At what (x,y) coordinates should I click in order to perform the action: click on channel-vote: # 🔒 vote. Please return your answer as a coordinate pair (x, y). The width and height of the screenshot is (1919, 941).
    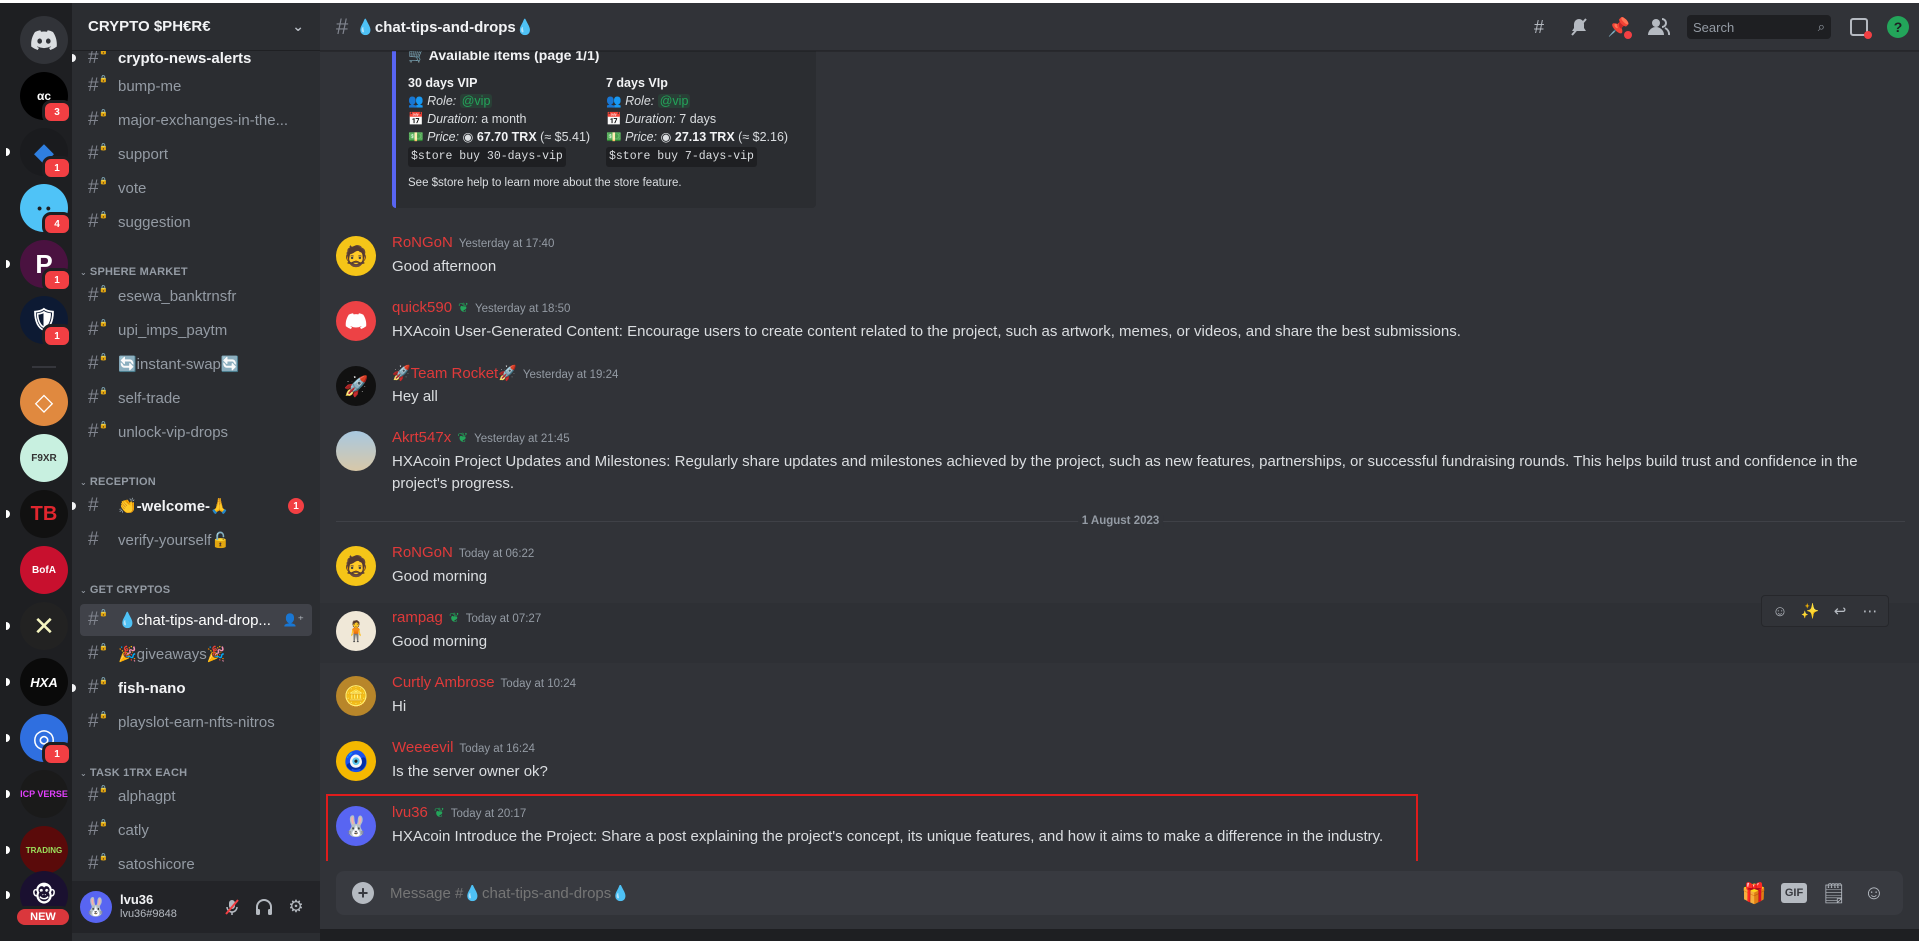
    Looking at the image, I should click on (196, 188).